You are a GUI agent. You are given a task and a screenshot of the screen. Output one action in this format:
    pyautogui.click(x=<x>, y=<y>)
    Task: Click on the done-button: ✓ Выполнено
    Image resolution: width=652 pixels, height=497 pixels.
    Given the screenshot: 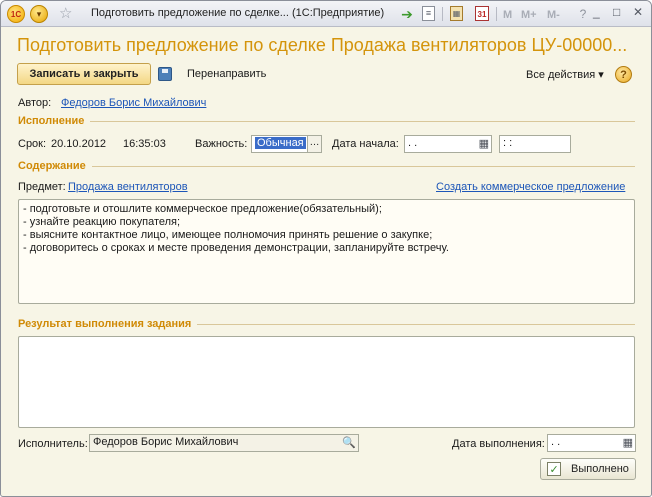 What is the action you would take?
    pyautogui.click(x=588, y=469)
    